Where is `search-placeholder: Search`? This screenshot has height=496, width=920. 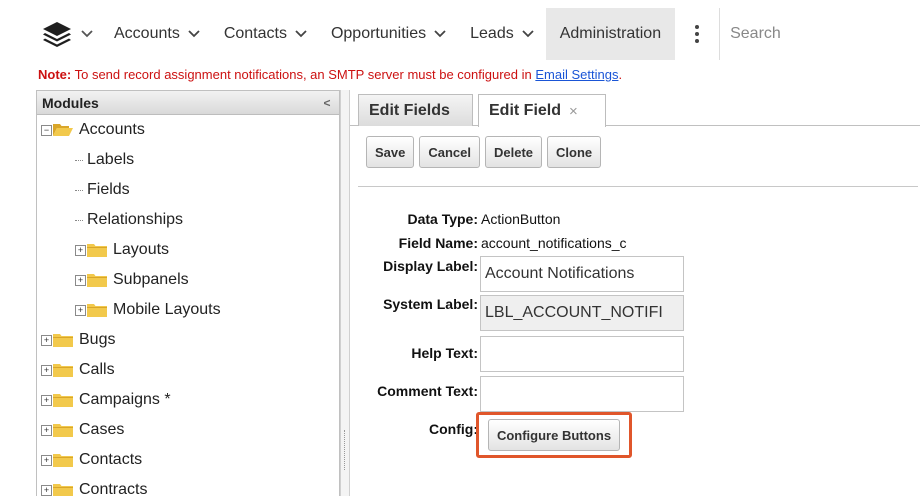 search-placeholder: Search is located at coordinates (755, 33).